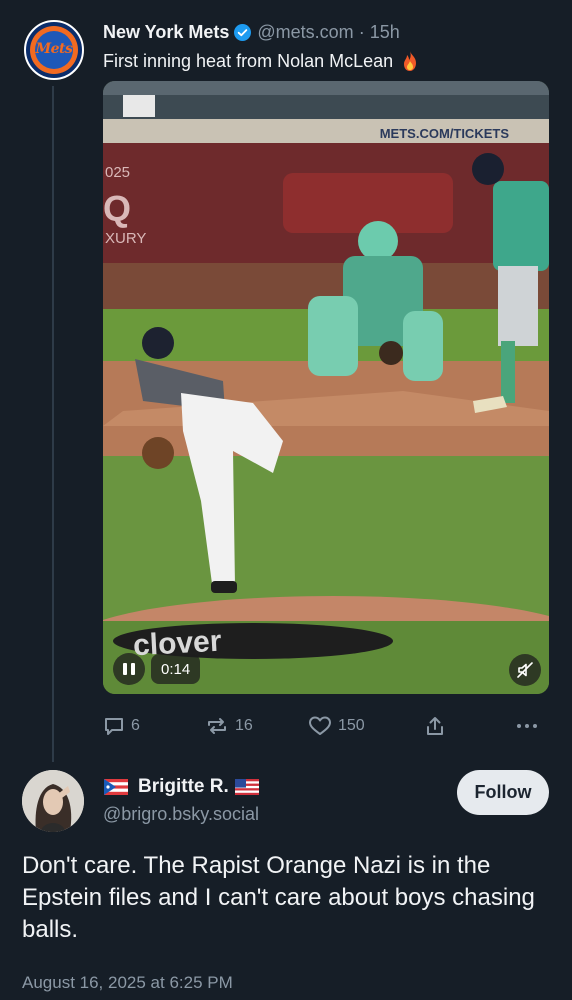 The width and height of the screenshot is (572, 1000). Describe the element at coordinates (351, 725) in the screenshot. I see `like-count: 150` at that location.